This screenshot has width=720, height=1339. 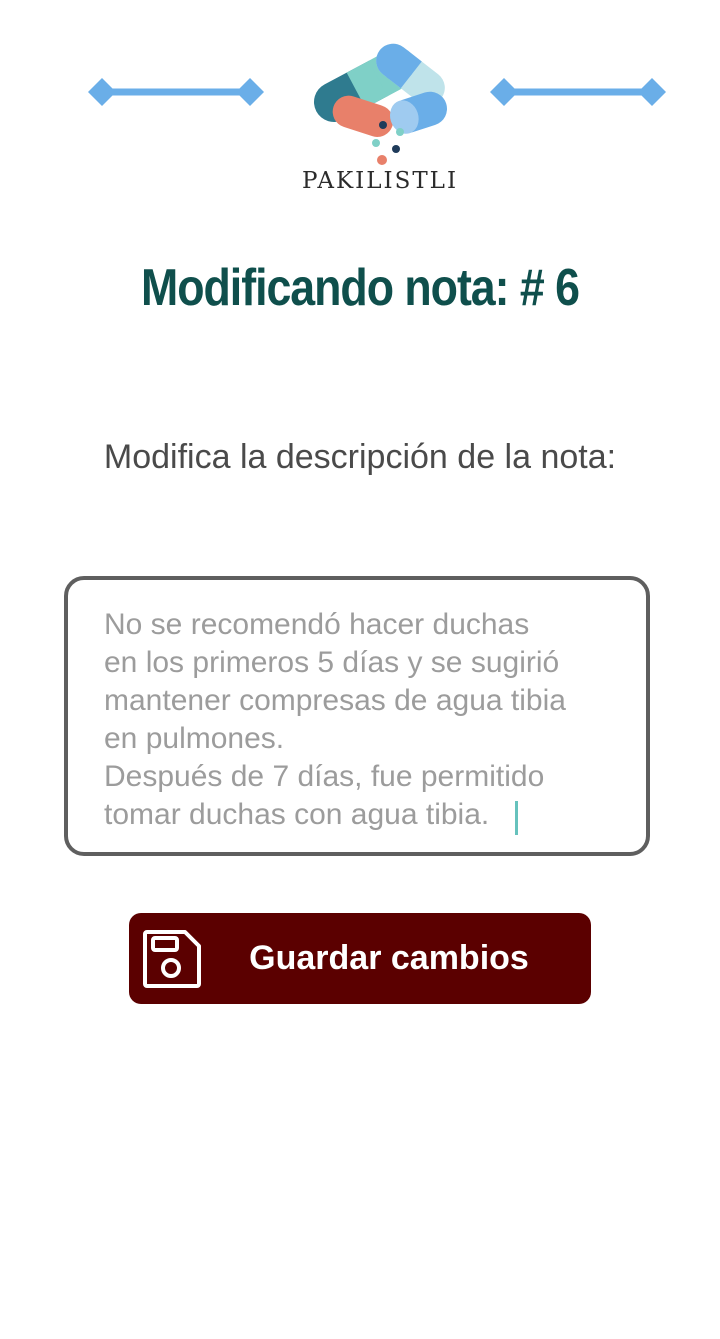 What do you see at coordinates (578, 92) in the screenshot?
I see `decorative-divider-right` at bounding box center [578, 92].